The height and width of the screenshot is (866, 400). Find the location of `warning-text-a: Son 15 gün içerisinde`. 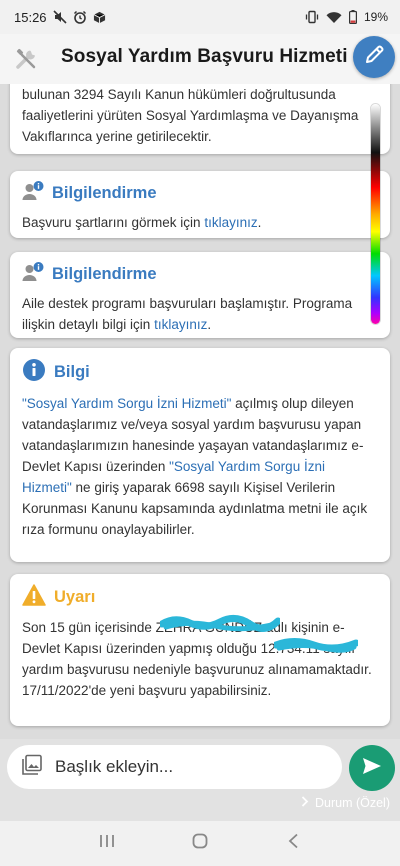

warning-text-a: Son 15 gün içerisinde is located at coordinates (89, 627).